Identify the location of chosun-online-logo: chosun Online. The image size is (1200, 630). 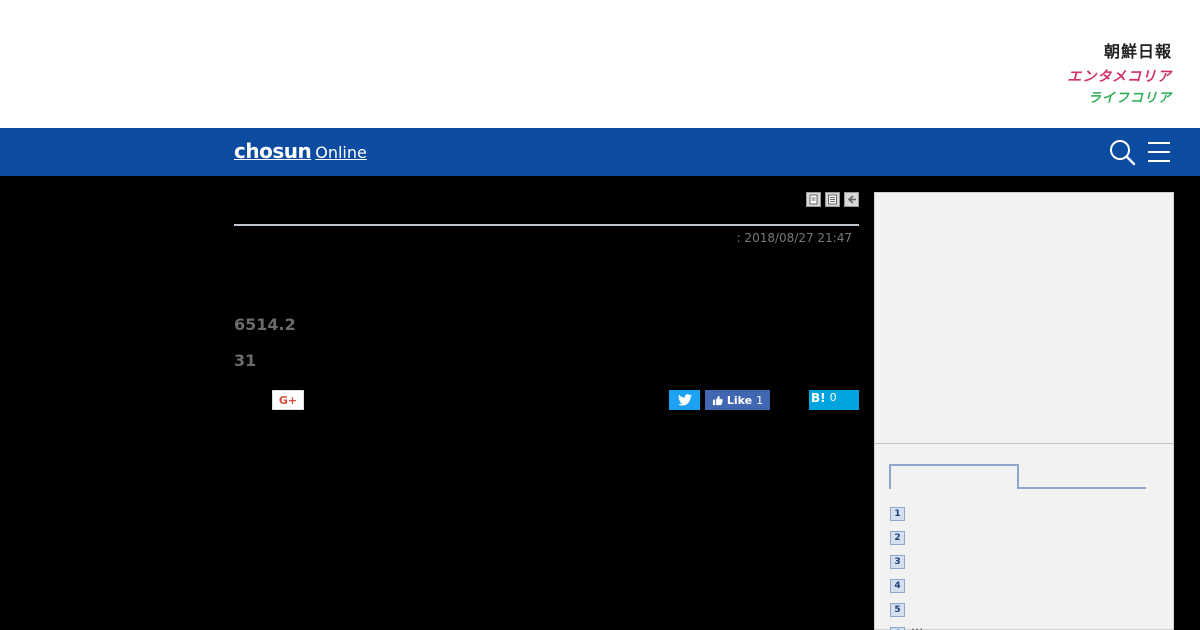
(300, 151).